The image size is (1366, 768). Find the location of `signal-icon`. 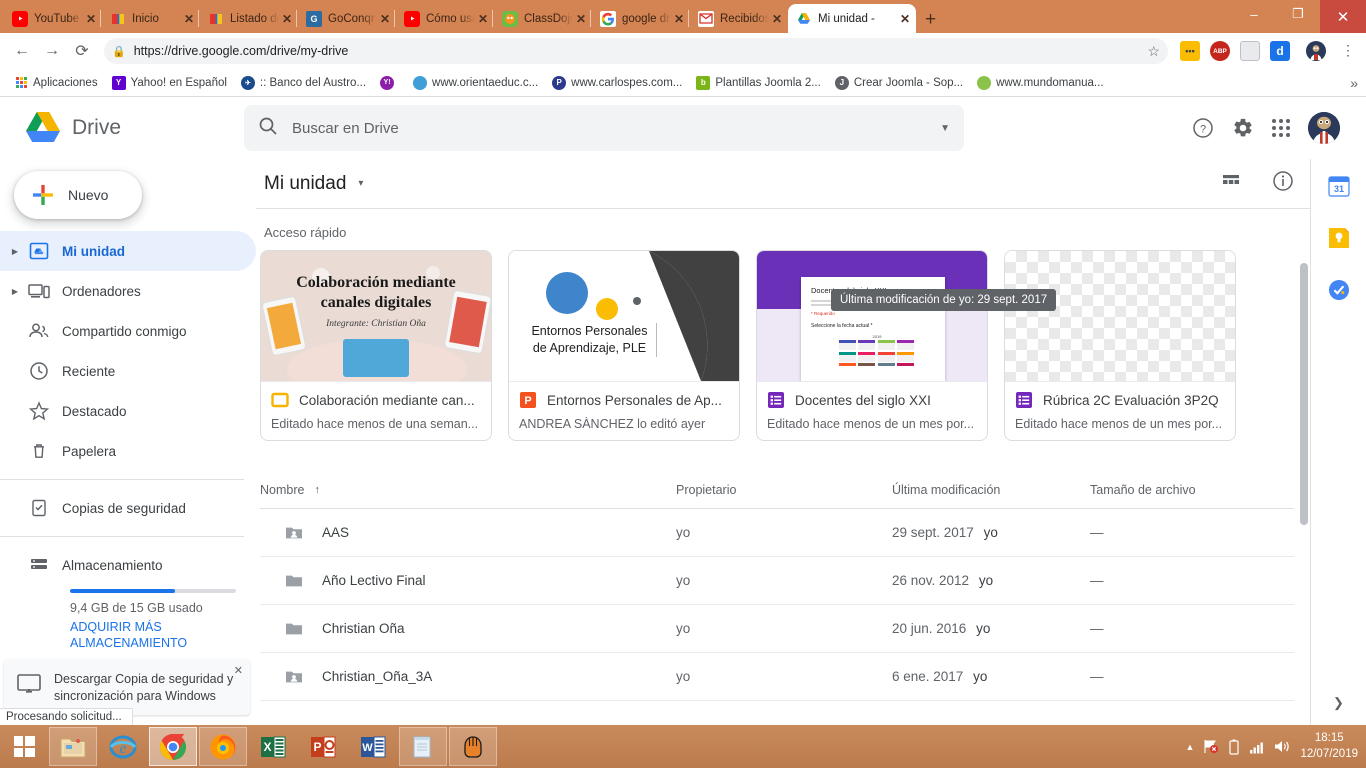

signal-icon is located at coordinates (1257, 747).